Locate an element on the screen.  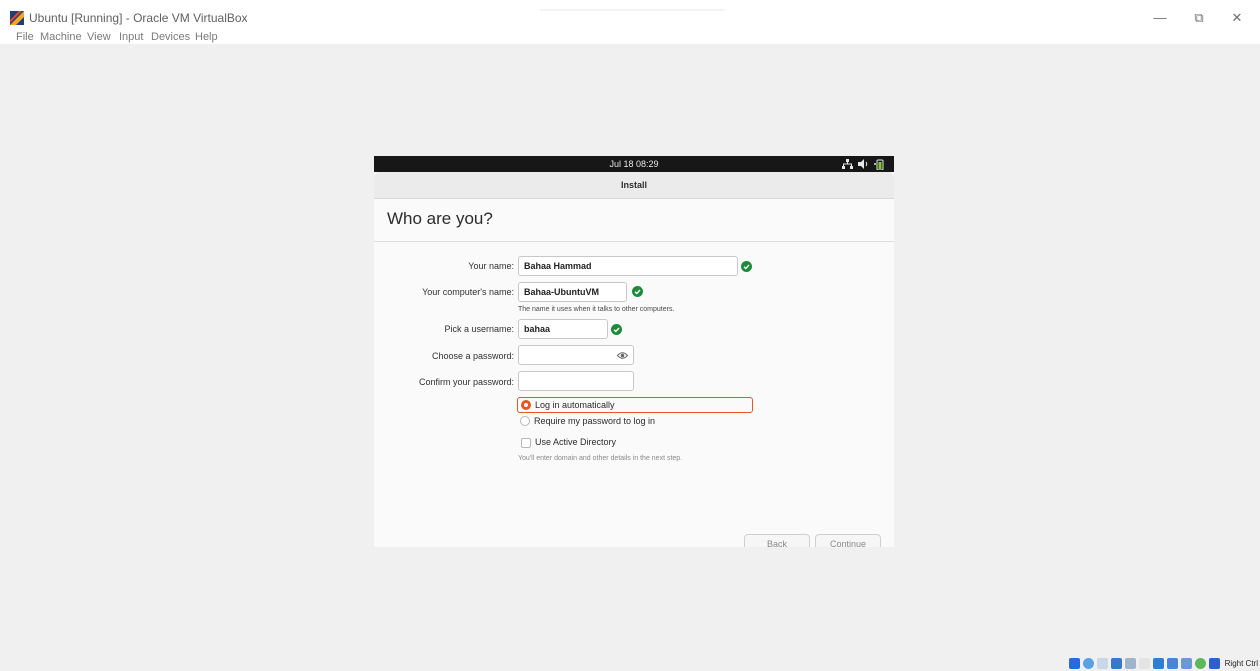
computer-name-field: Bahaa-UbuntuVM is located at coordinates (572, 292).